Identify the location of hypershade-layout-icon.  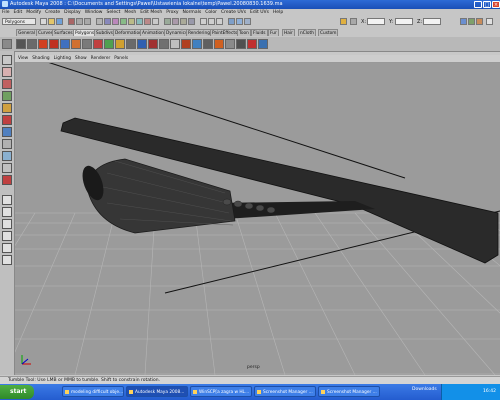
(7, 248).